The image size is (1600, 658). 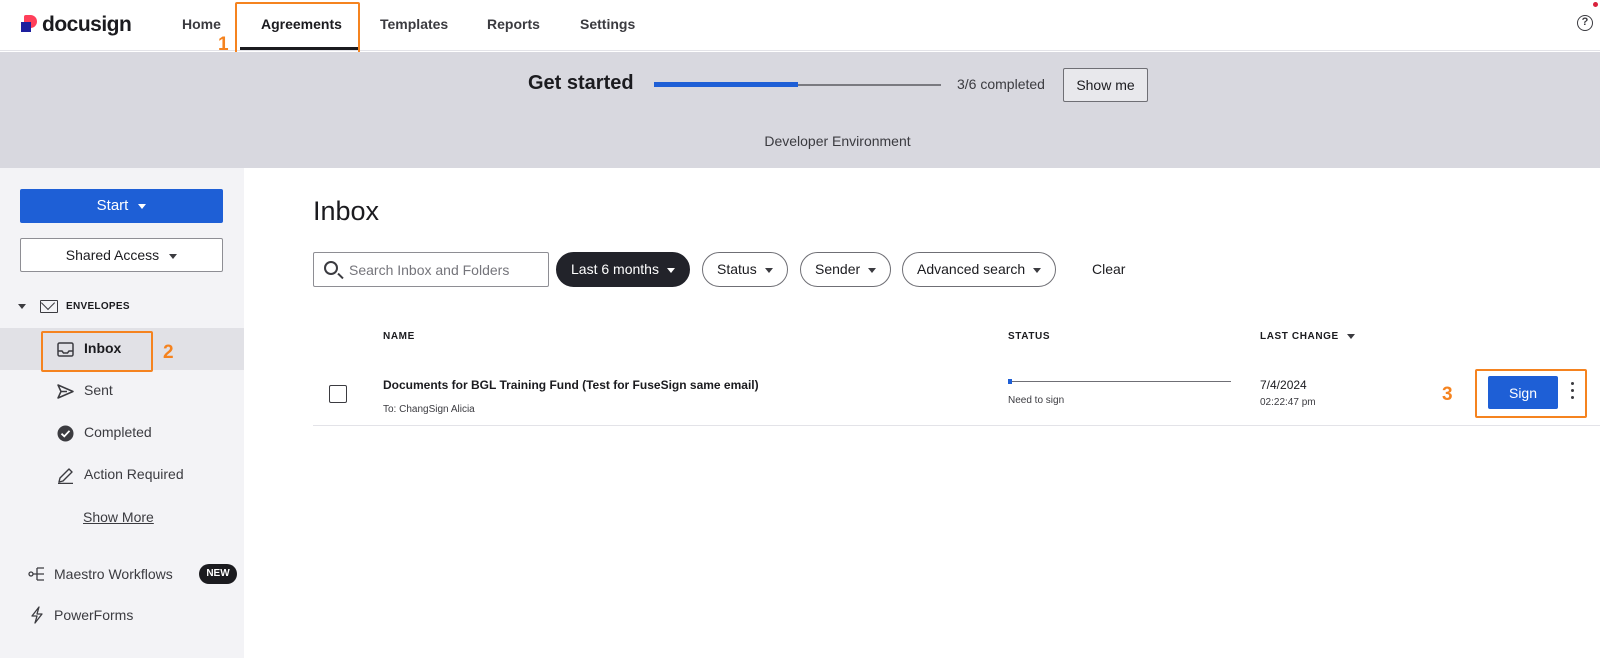 I want to click on sender-filter-label: Sender, so click(x=838, y=269).